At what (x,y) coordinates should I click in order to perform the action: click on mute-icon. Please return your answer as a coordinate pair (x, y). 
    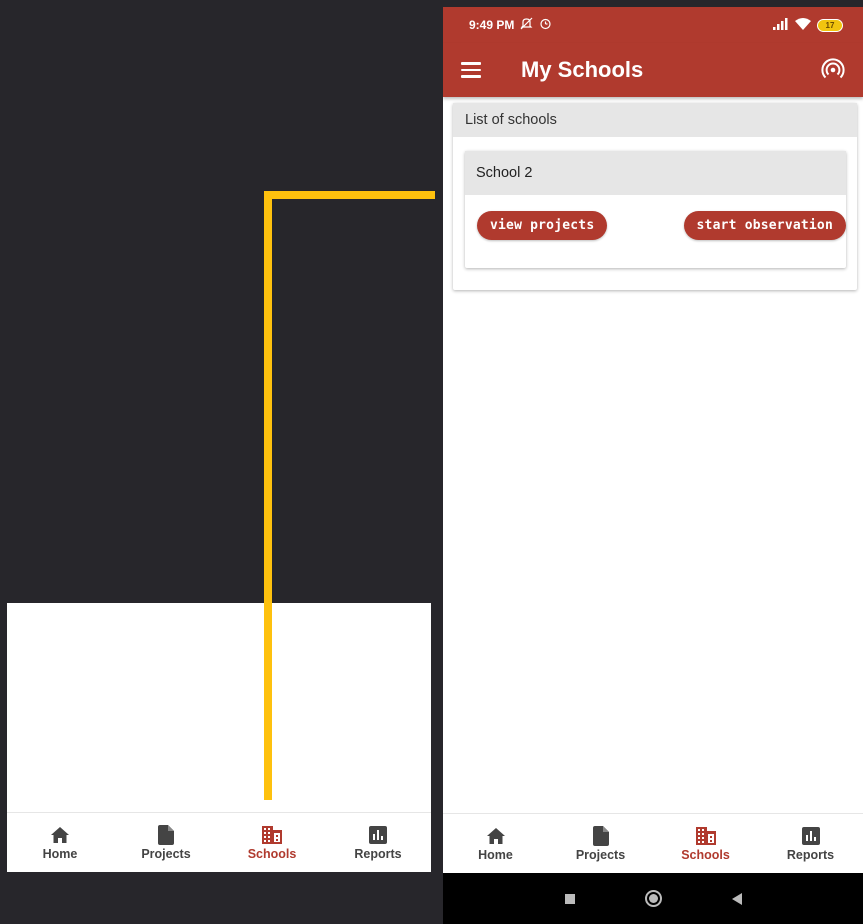
    Looking at the image, I should click on (526, 25).